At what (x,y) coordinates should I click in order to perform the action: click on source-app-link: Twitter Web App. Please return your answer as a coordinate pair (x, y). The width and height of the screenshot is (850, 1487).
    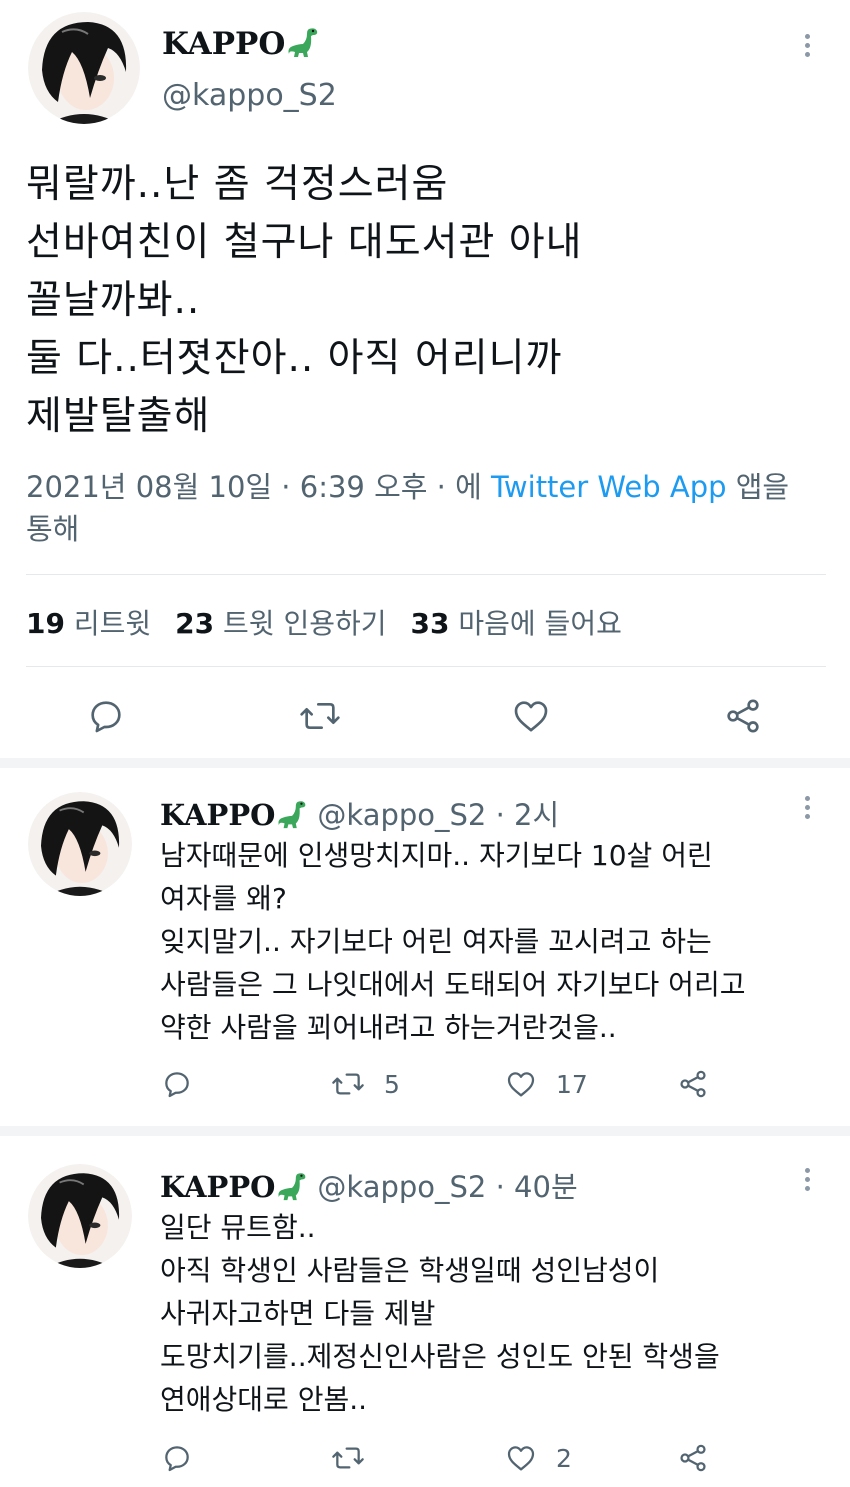
    Looking at the image, I should click on (609, 487).